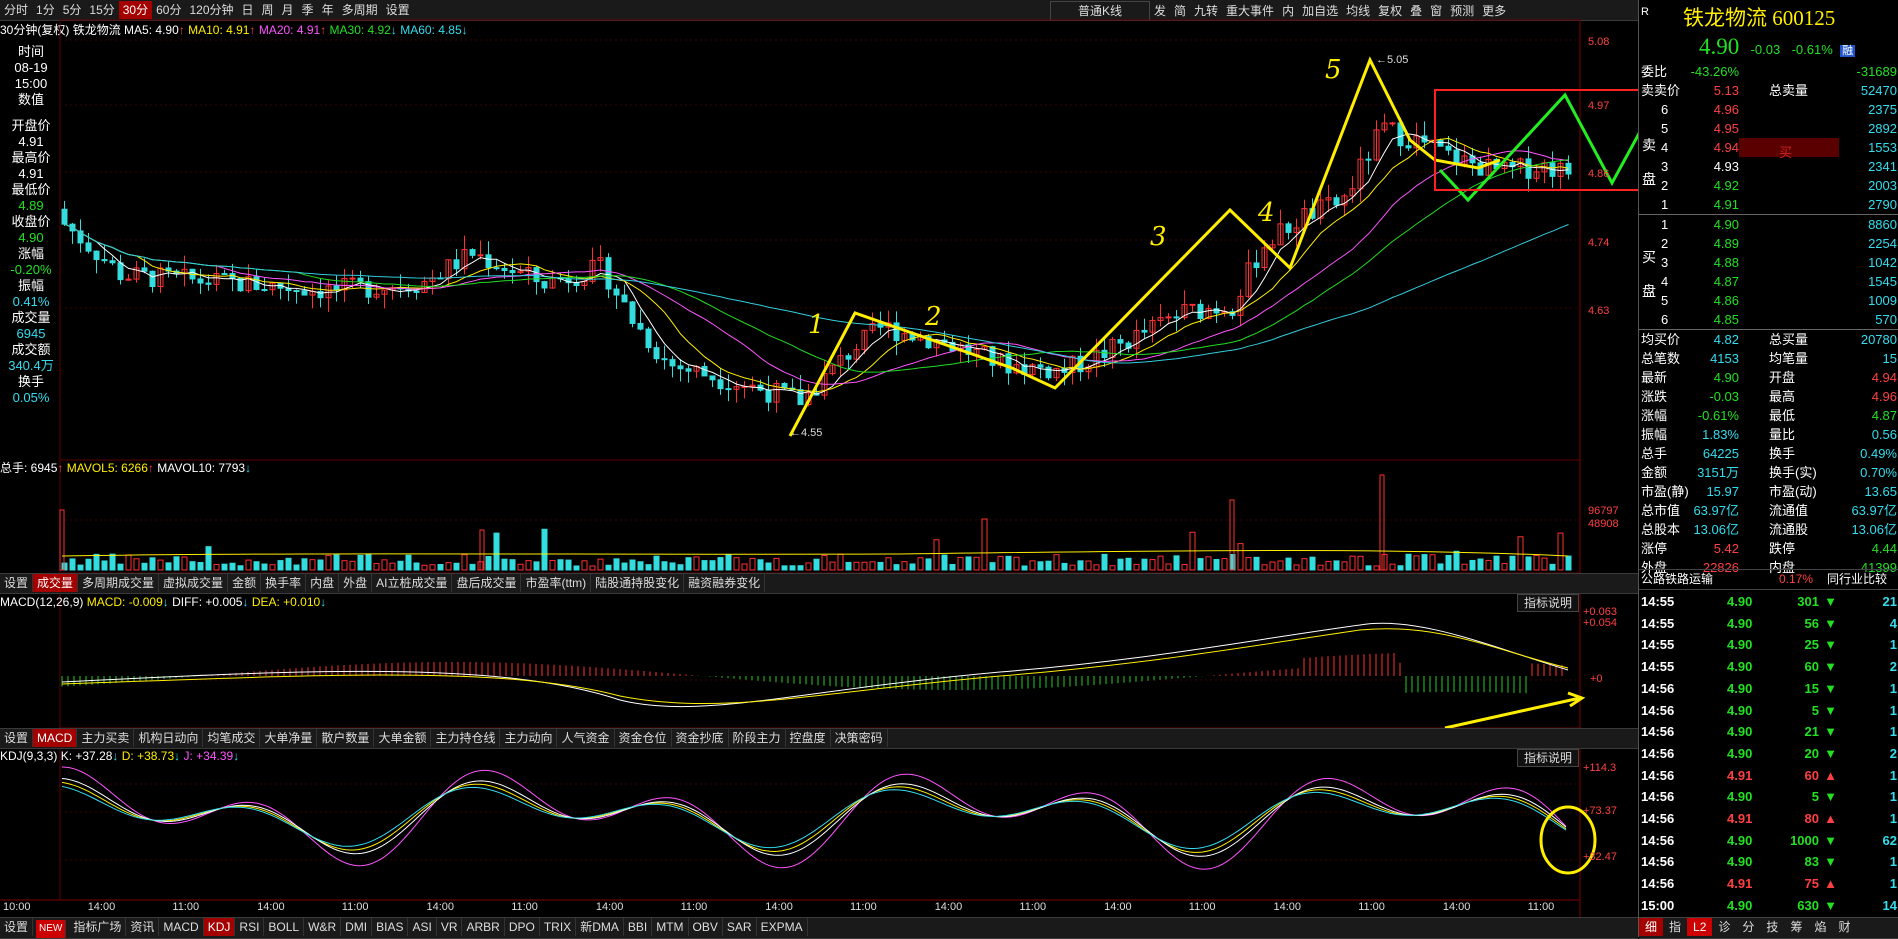 Image resolution: width=1898 pixels, height=939 pixels. What do you see at coordinates (289, 738) in the screenshot?
I see `indicator-tab: 大单净量` at bounding box center [289, 738].